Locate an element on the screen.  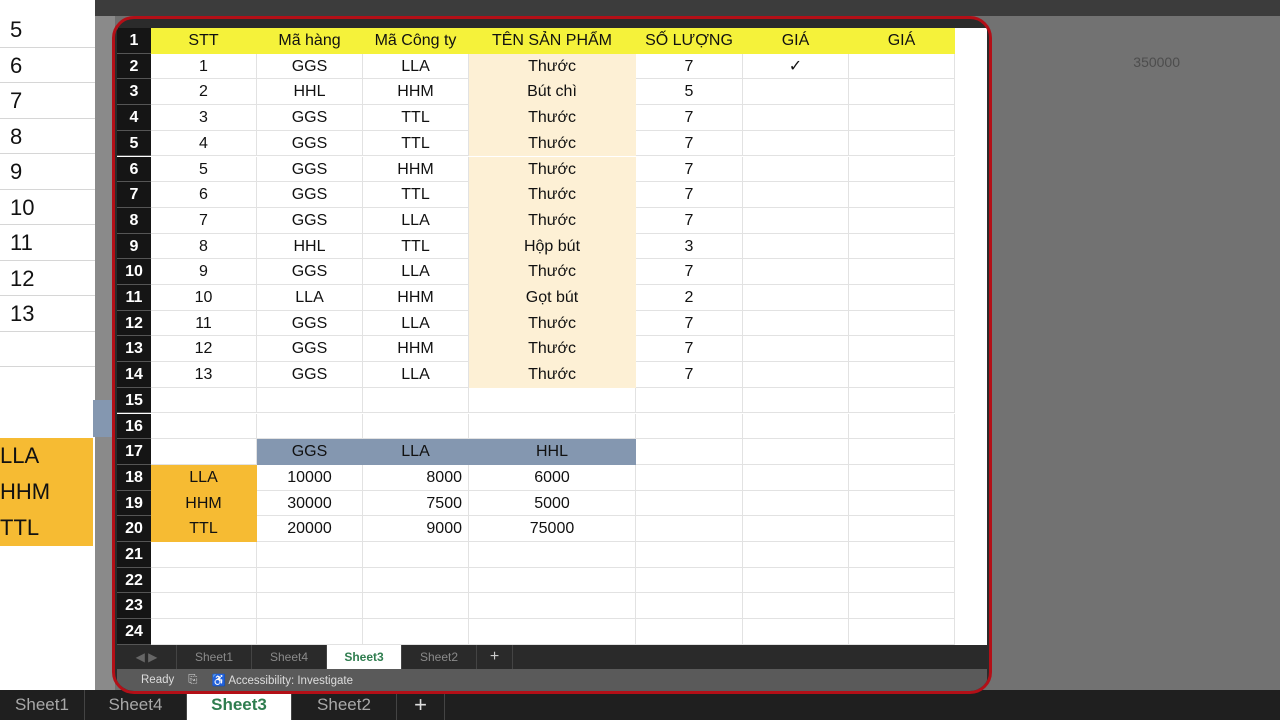
background-tab-sheet2: Sheet2 is located at coordinates (344, 705).